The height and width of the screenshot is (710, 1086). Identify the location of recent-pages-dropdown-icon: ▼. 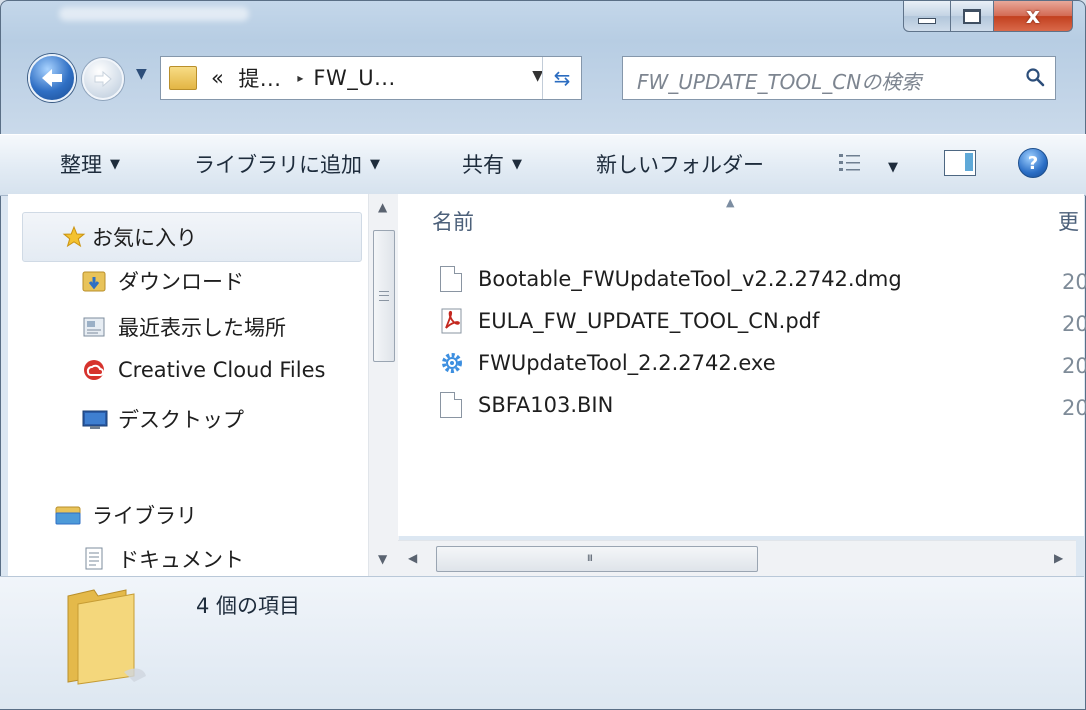
(141, 74).